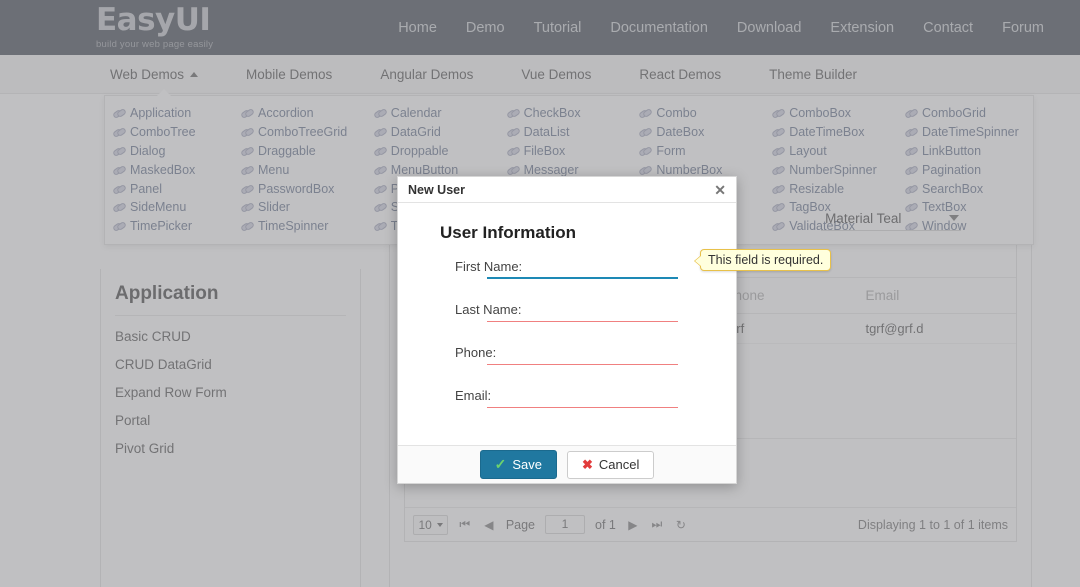 The height and width of the screenshot is (587, 1080). I want to click on field-email: Email:, so click(567, 401).